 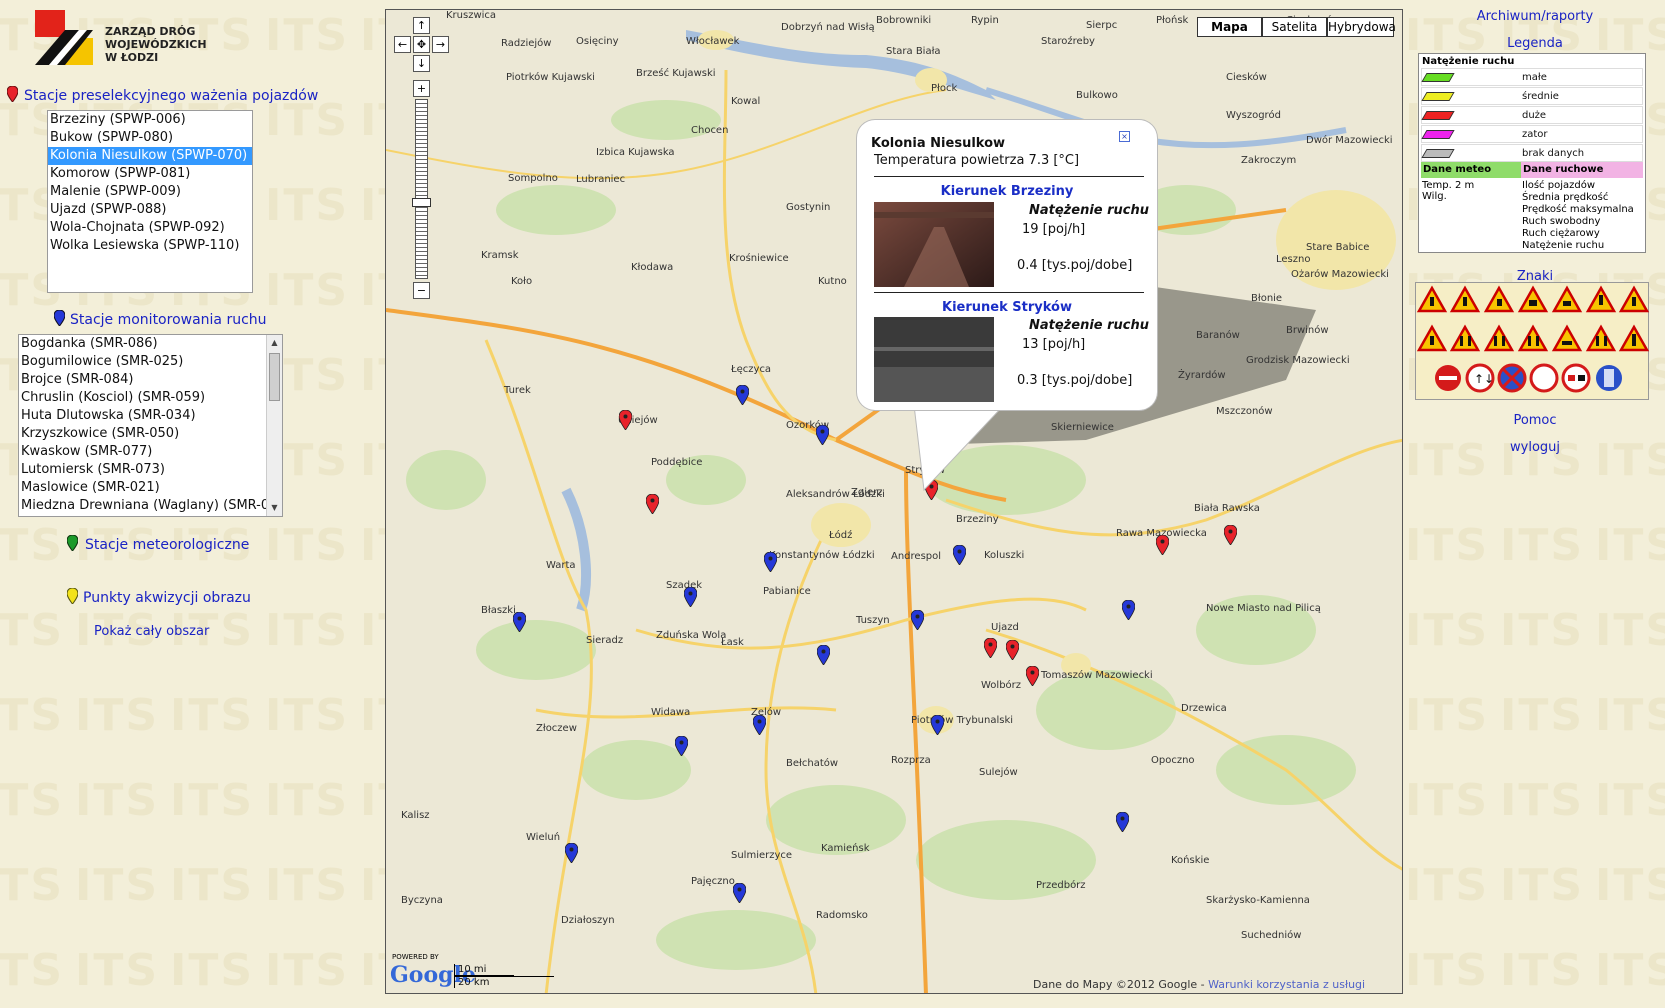 What do you see at coordinates (1535, 420) in the screenshot?
I see `help-link: Pomoc` at bounding box center [1535, 420].